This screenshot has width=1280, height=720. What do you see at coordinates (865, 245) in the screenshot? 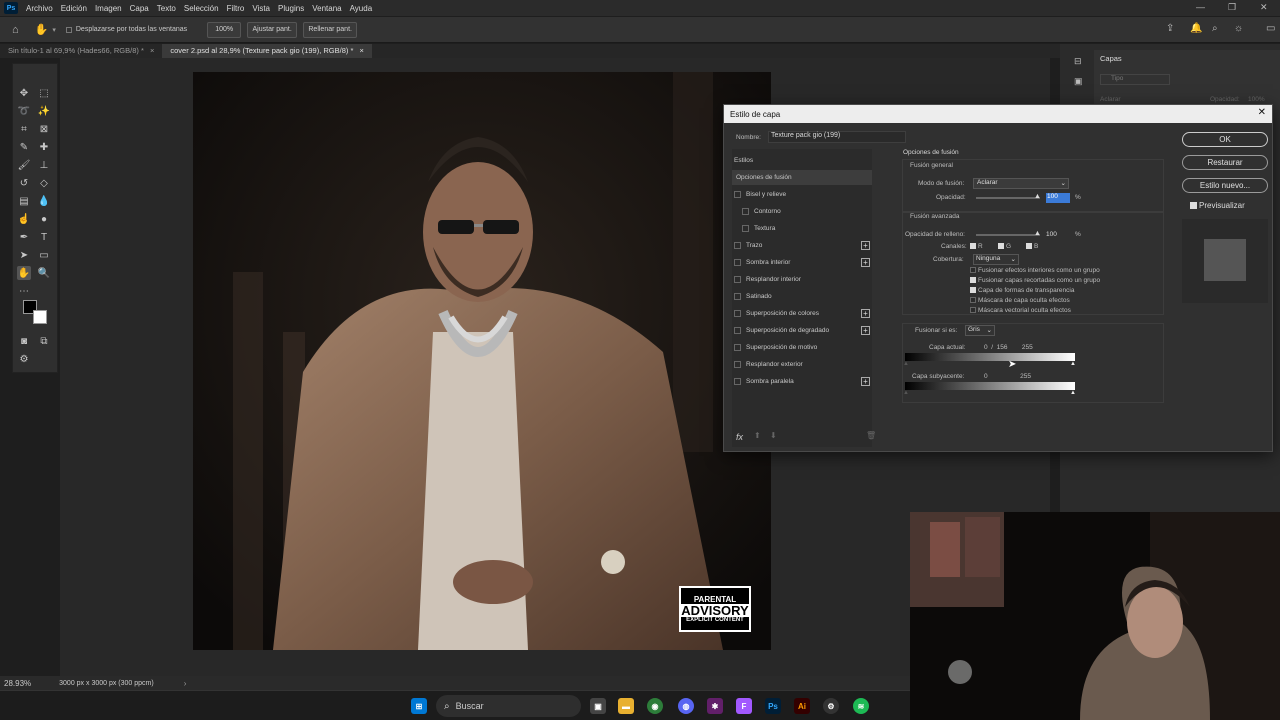
I see `add-stroke-icon: +` at bounding box center [865, 245].